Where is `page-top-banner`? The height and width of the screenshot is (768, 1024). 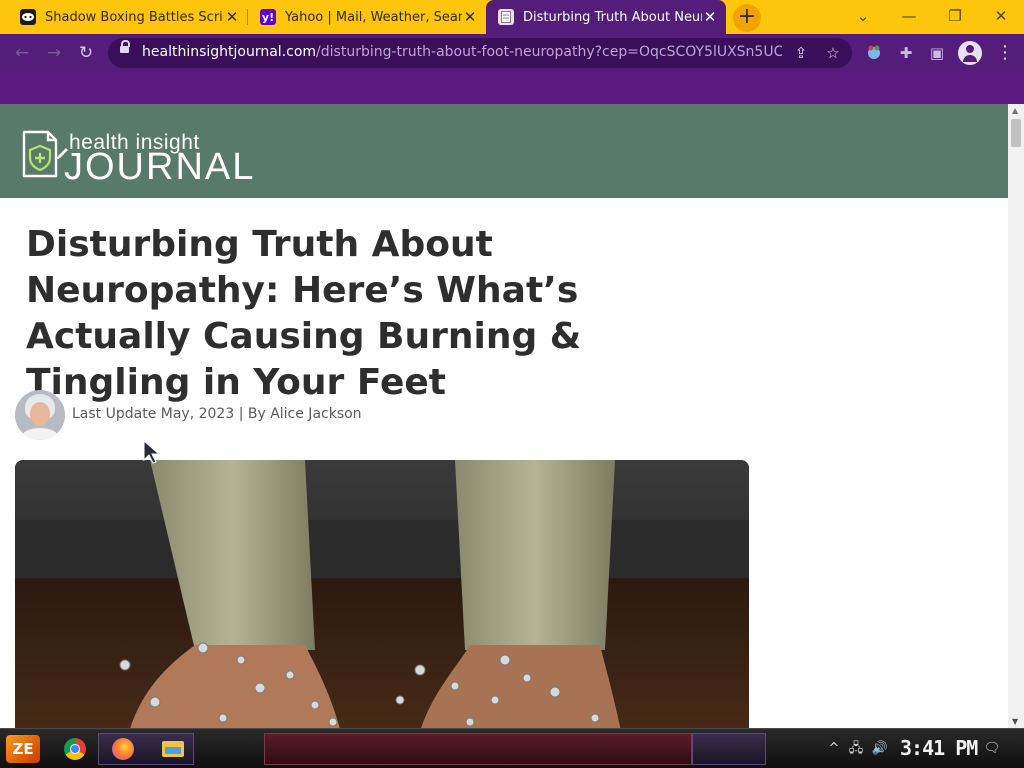
page-top-banner is located at coordinates (512, 88).